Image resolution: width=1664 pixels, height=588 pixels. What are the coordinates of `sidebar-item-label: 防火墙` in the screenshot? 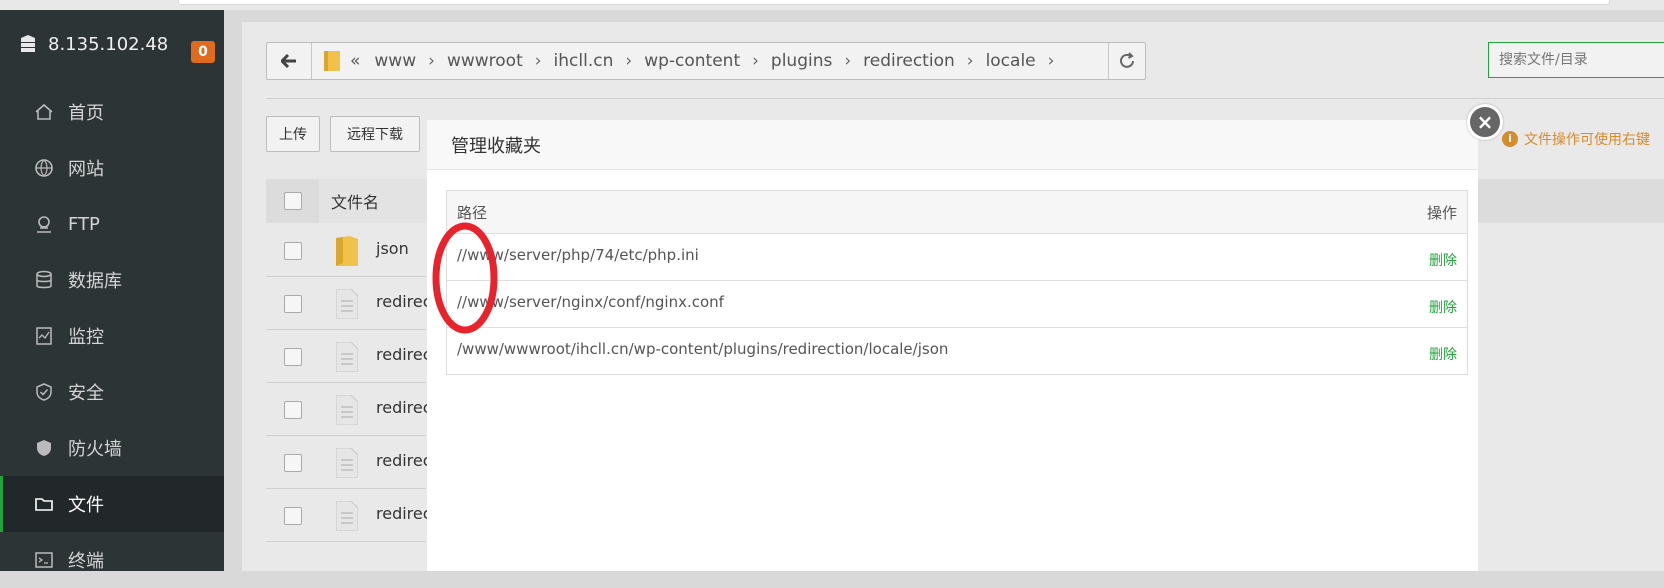 It's located at (95, 449).